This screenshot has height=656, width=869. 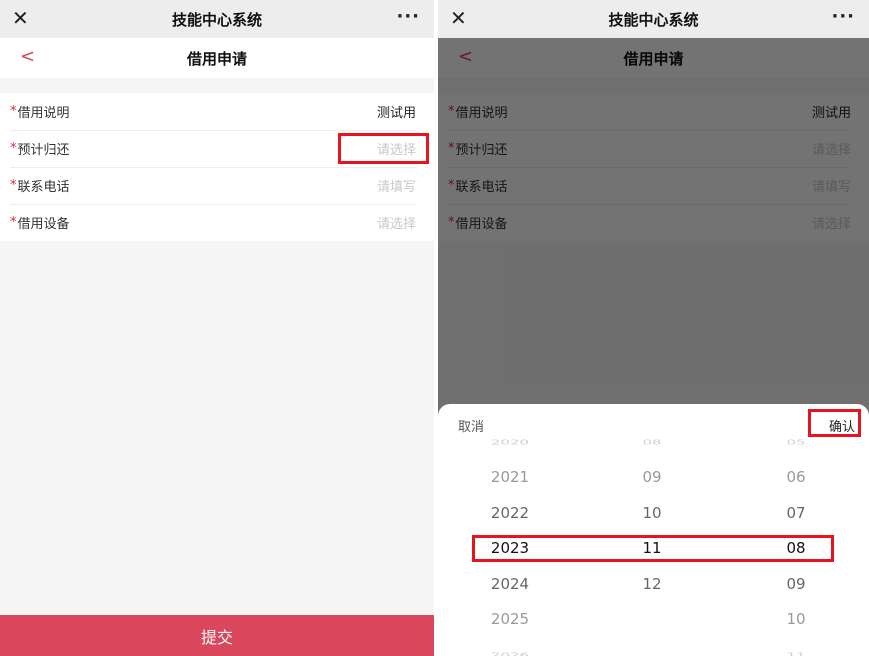 I want to click on submit-button: 提交, so click(x=217, y=635).